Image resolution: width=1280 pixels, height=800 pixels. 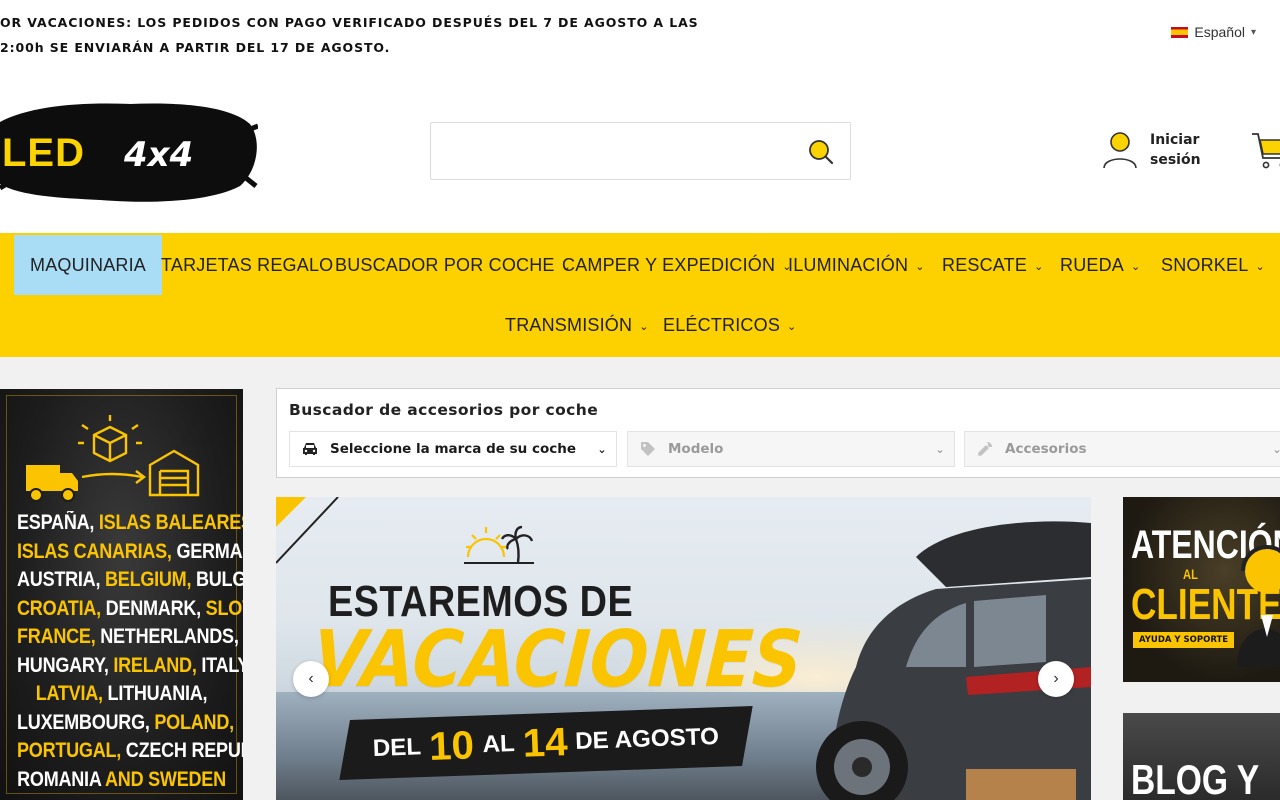 What do you see at coordinates (158, 155) in the screenshot?
I see `svg-text: 4x4` at bounding box center [158, 155].